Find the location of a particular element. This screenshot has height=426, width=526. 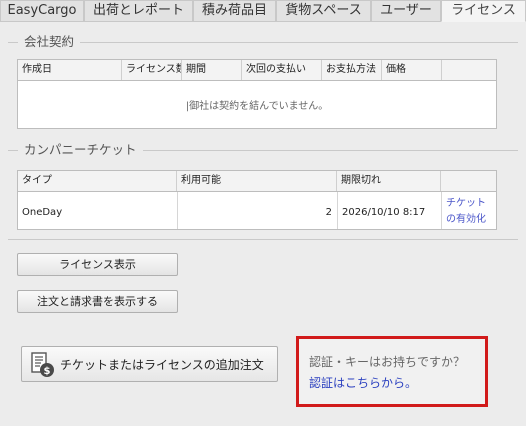

contract-section-title: 会社契約 is located at coordinates (49, 42).